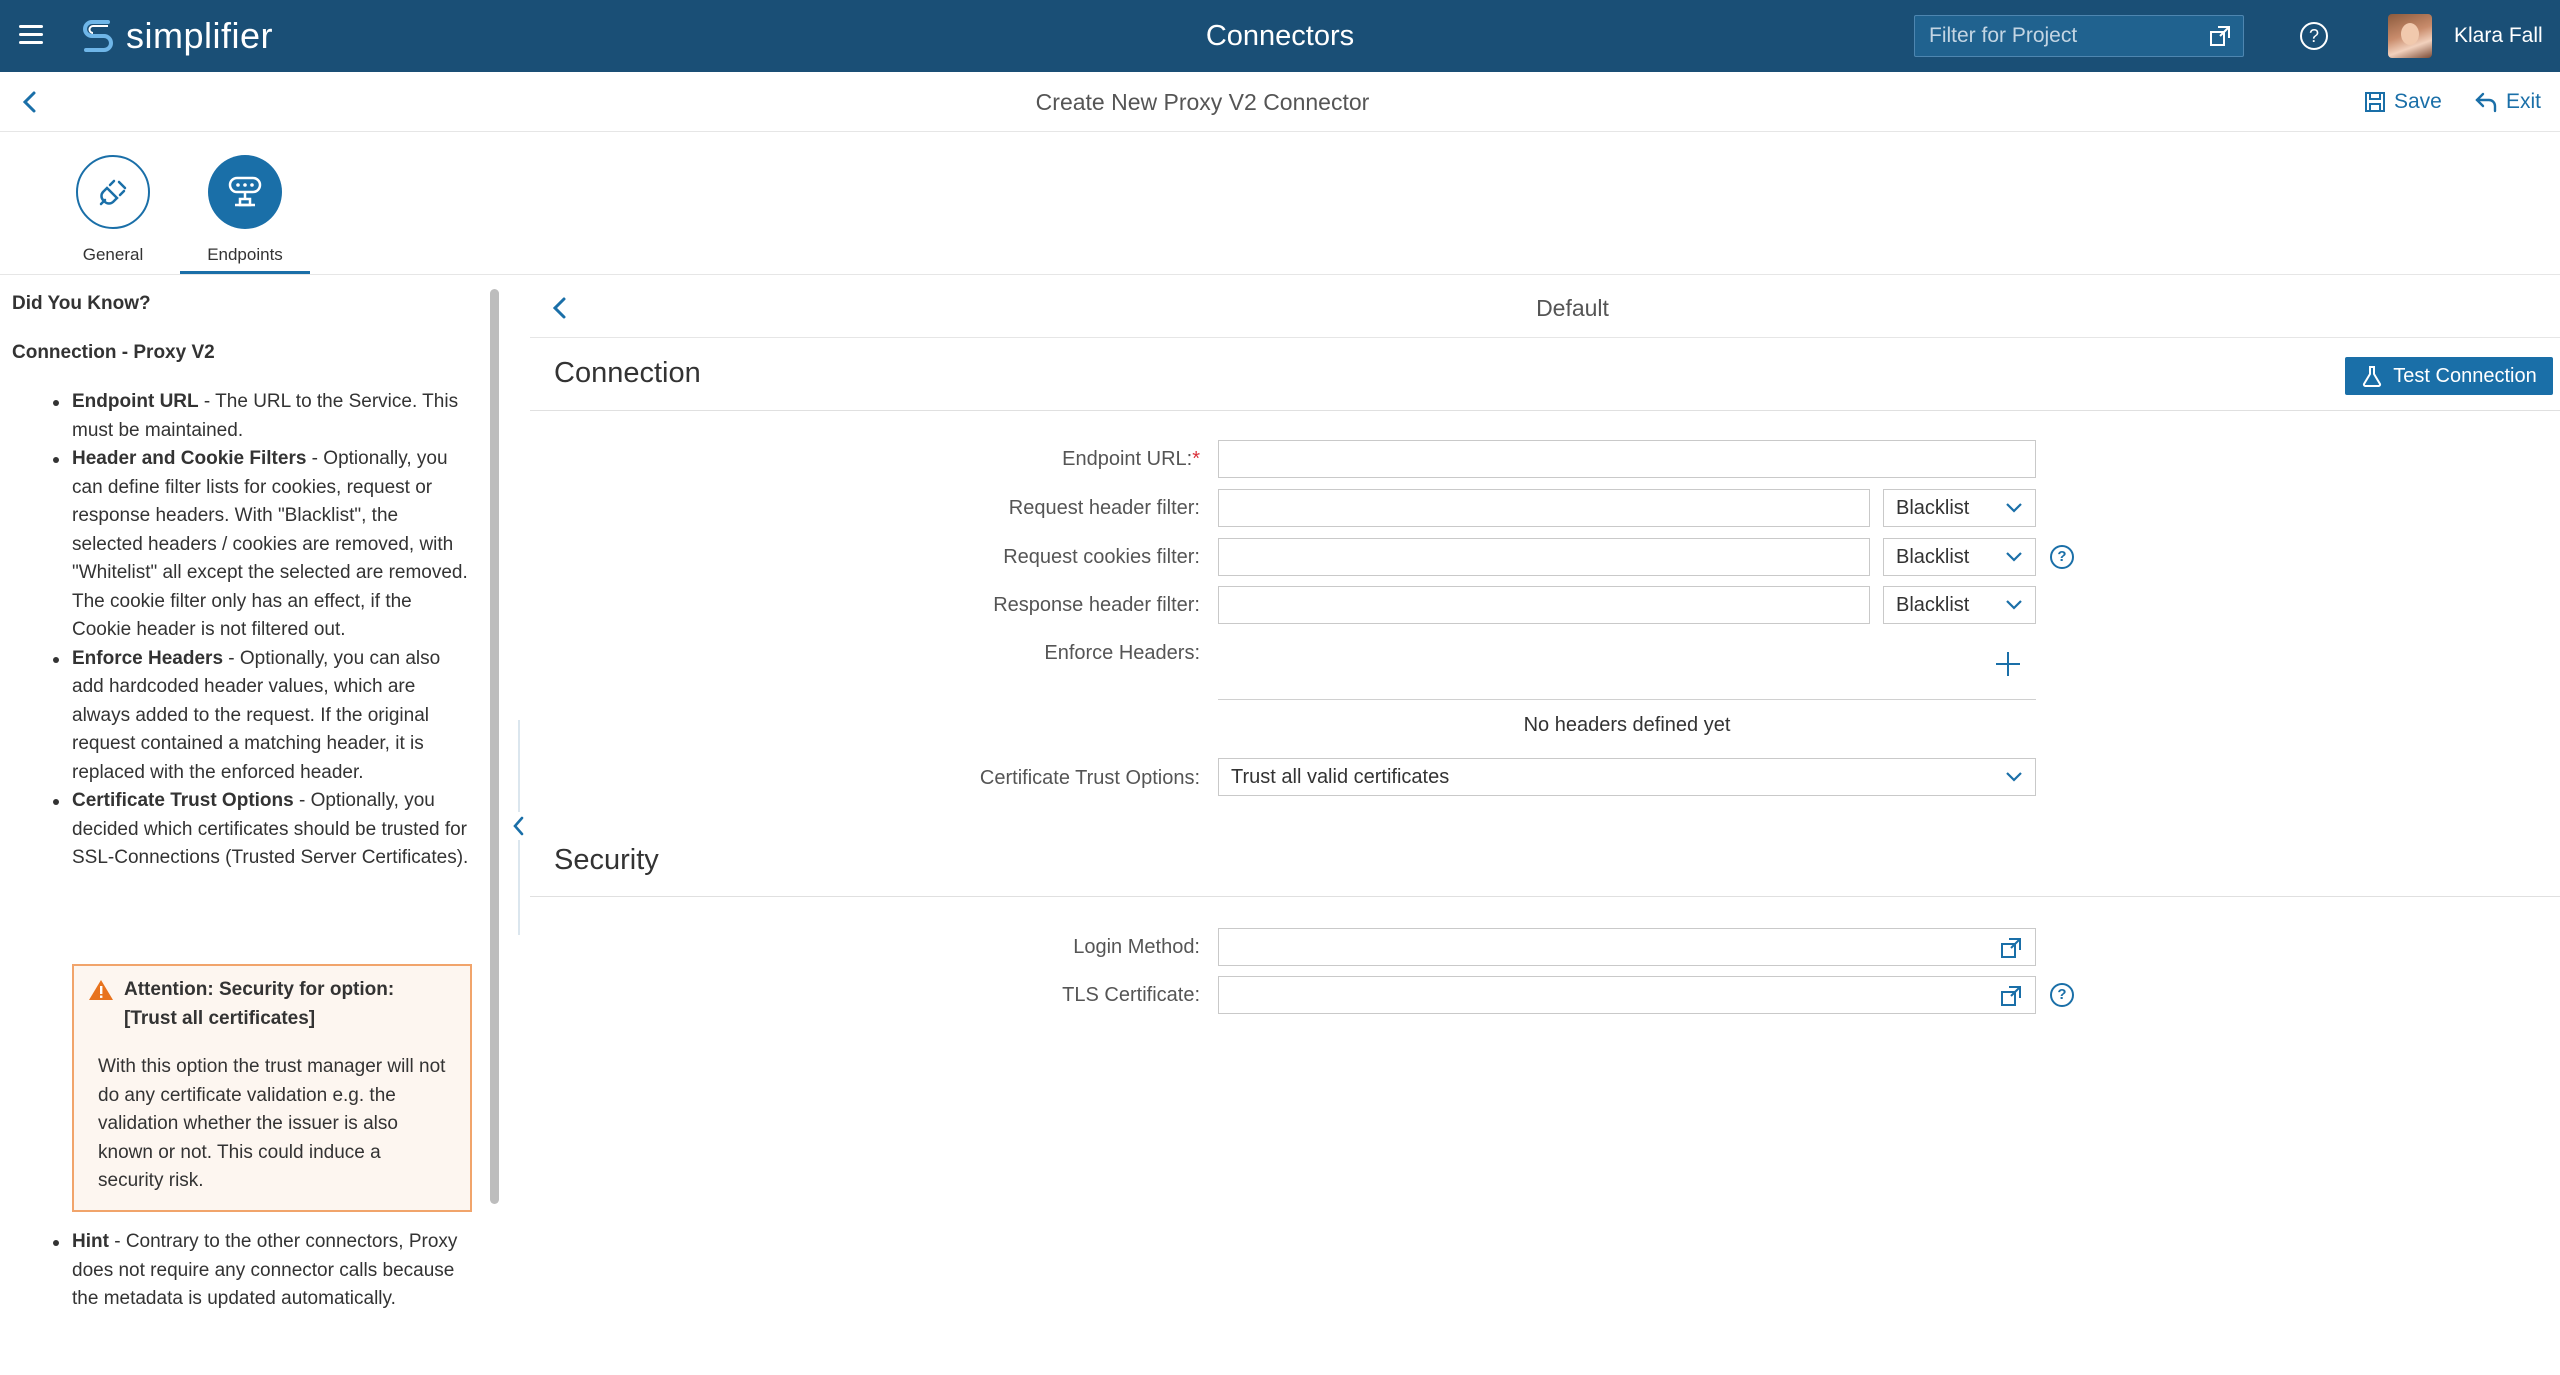  What do you see at coordinates (2486, 102) in the screenshot?
I see `exit-icon` at bounding box center [2486, 102].